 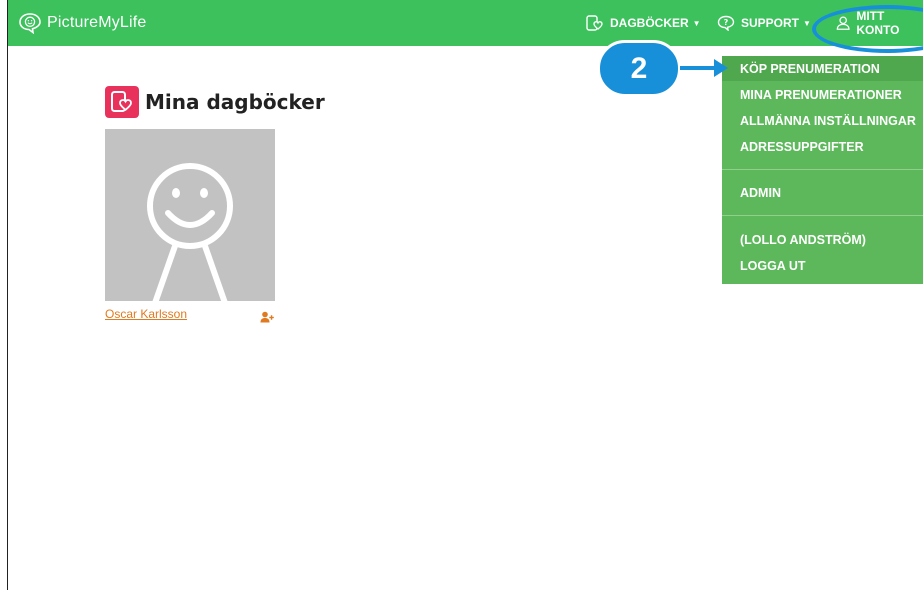 I want to click on nav-support: ? SUPPORT ▼, so click(x=764, y=23).